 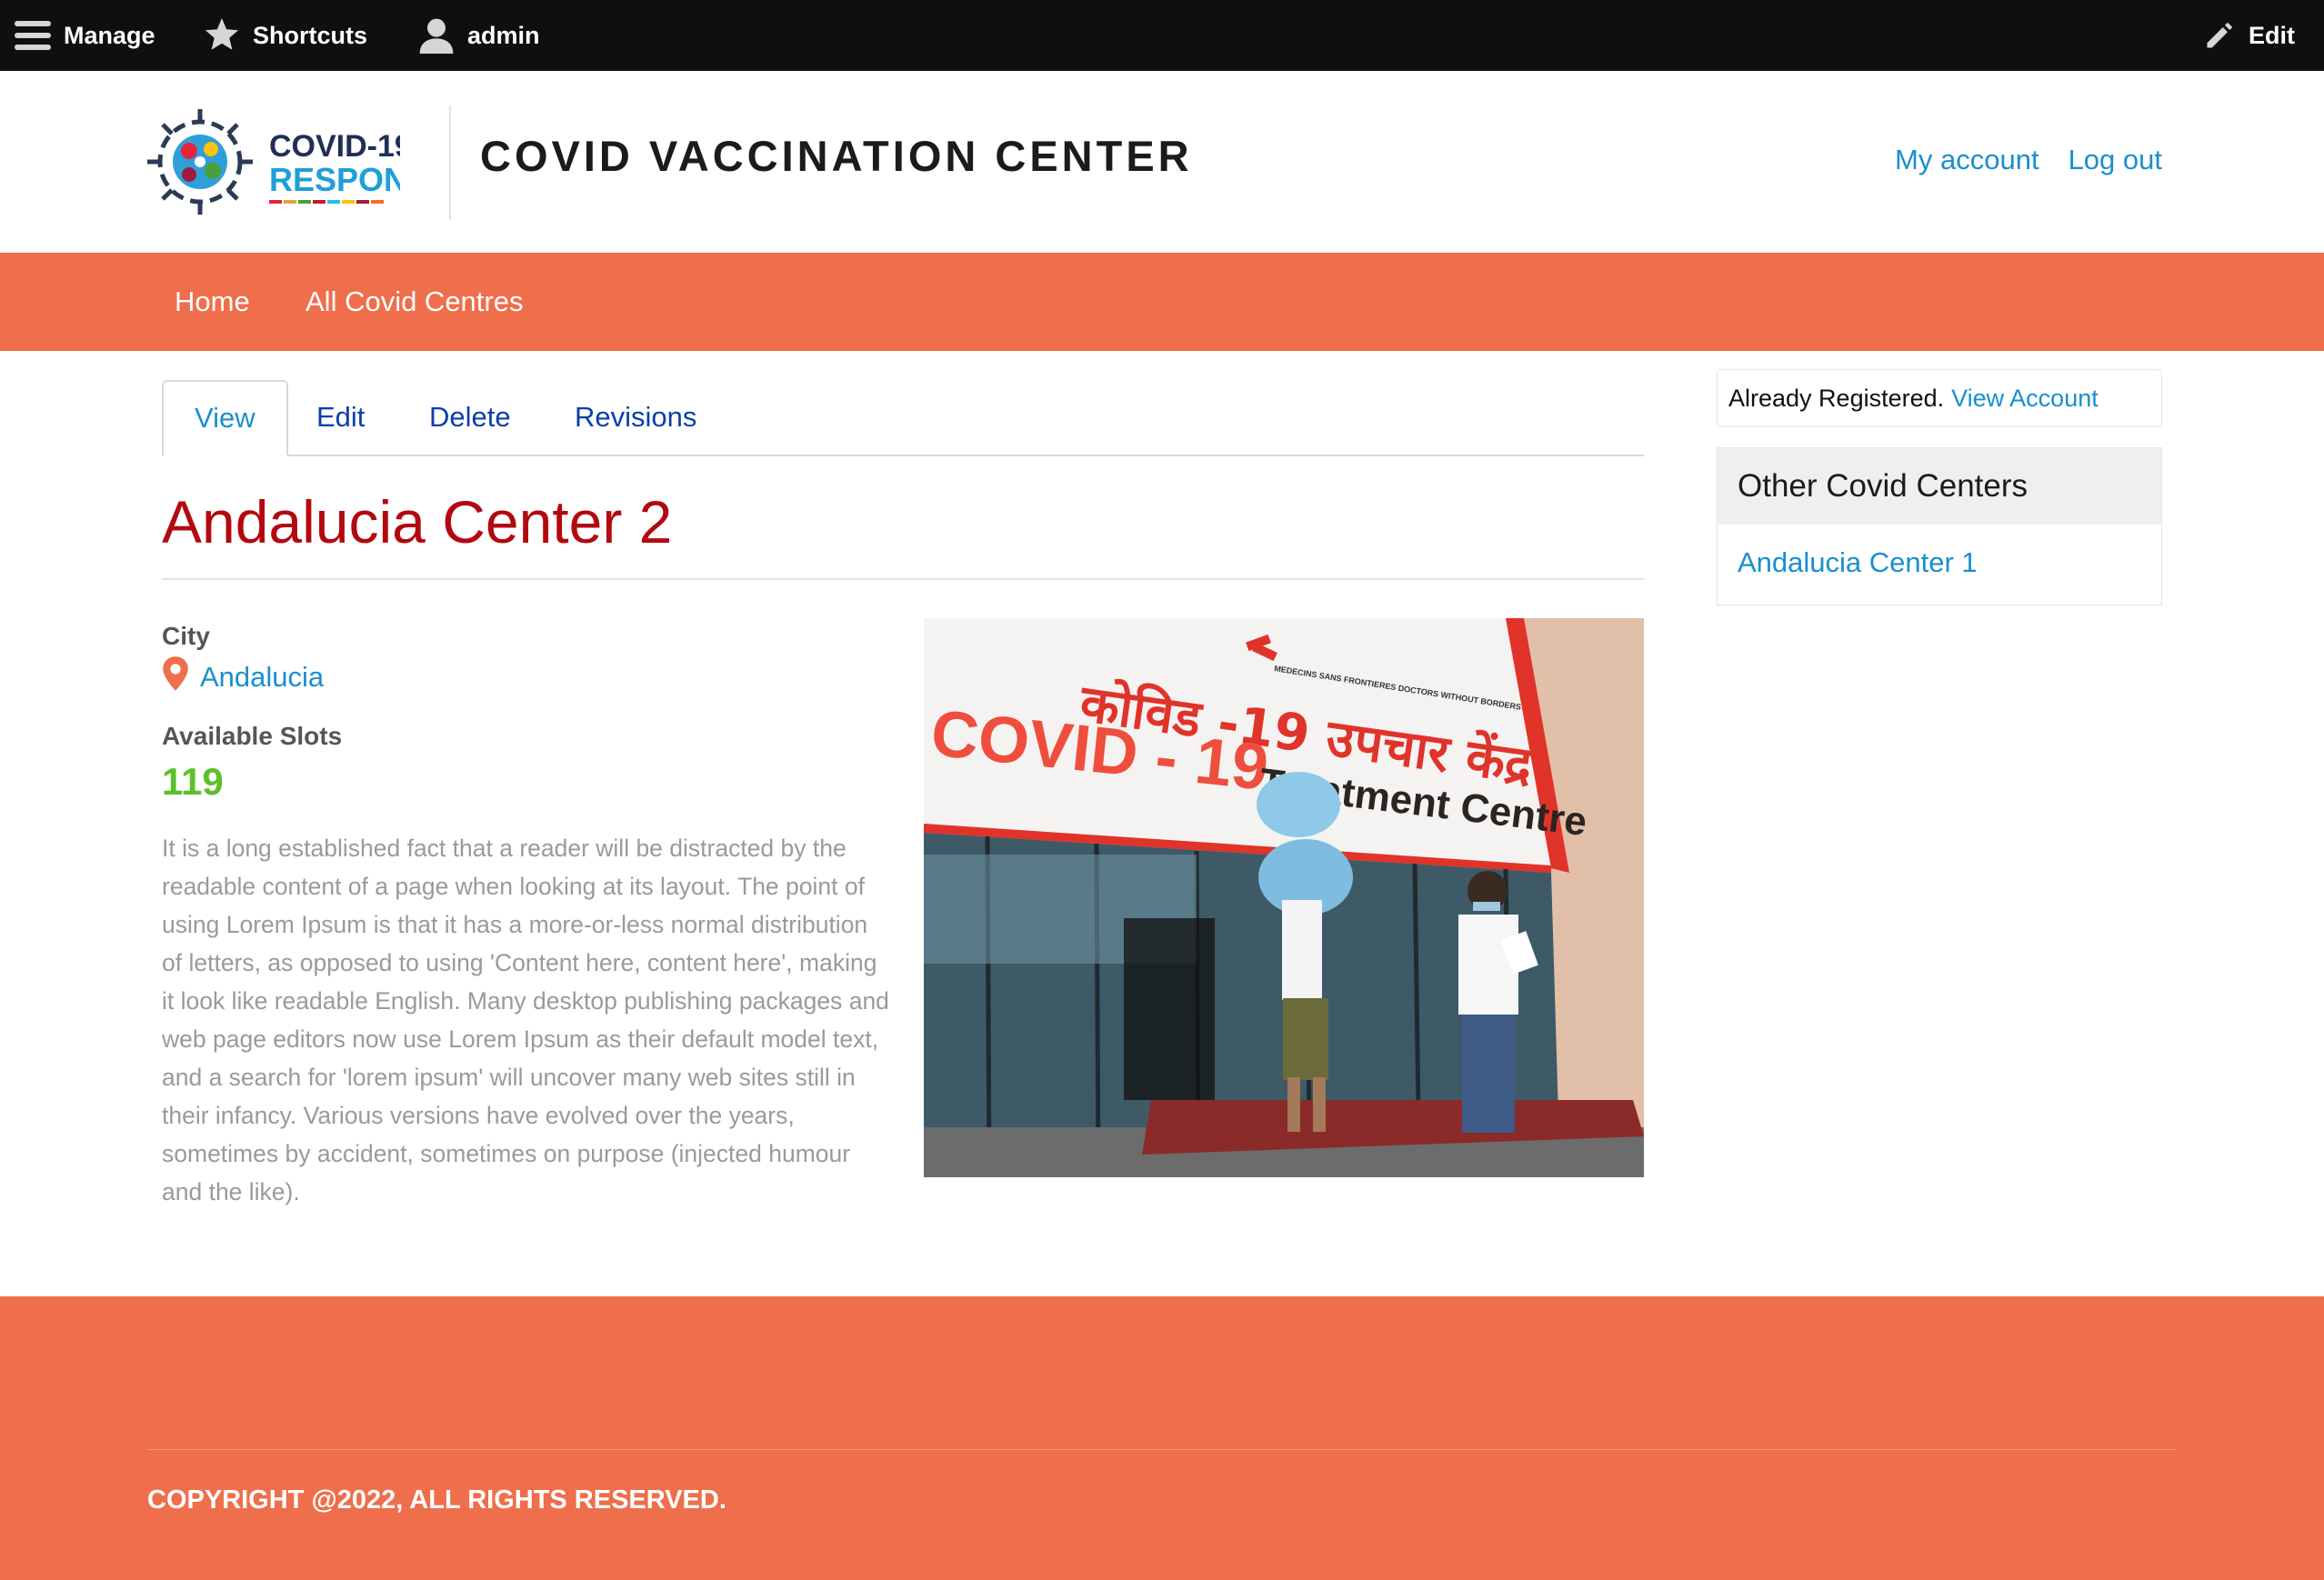 What do you see at coordinates (417, 522) in the screenshot?
I see `page-title: Andalucia Center 2` at bounding box center [417, 522].